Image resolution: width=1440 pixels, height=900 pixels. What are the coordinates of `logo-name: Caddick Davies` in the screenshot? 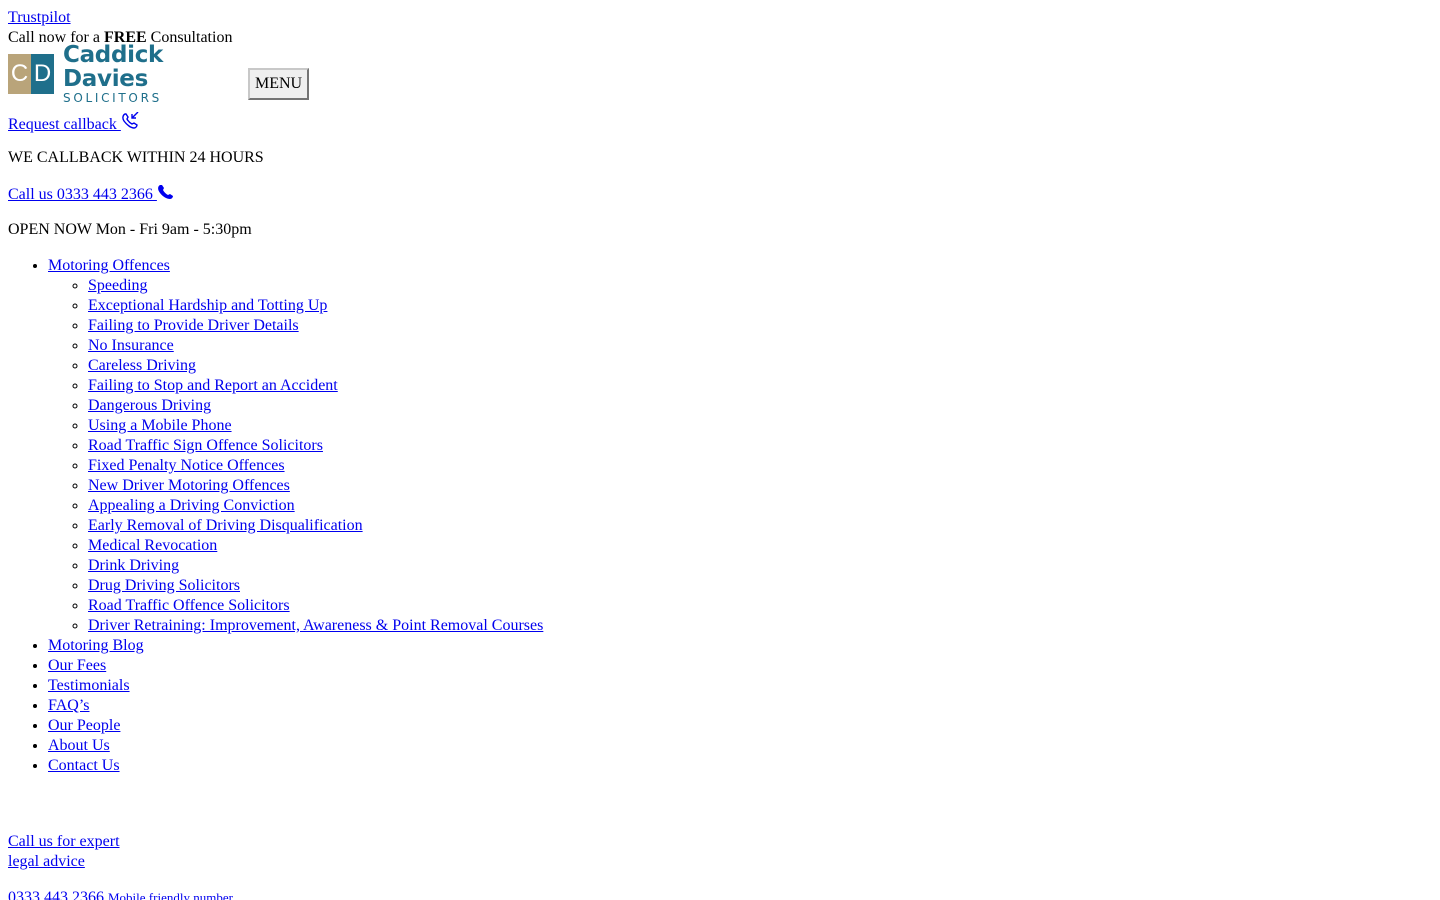 It's located at (113, 67).